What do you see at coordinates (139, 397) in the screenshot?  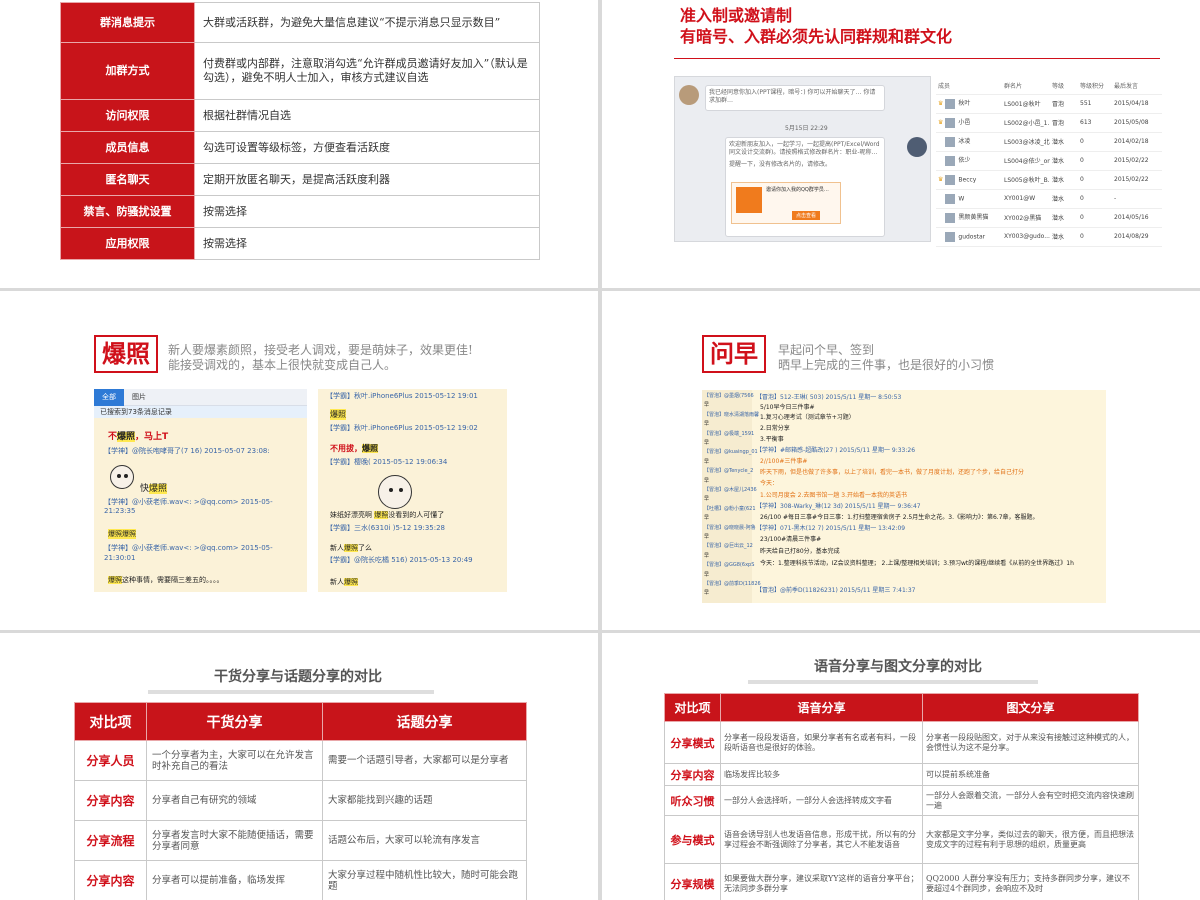 I see `tab-images: 图片` at bounding box center [139, 397].